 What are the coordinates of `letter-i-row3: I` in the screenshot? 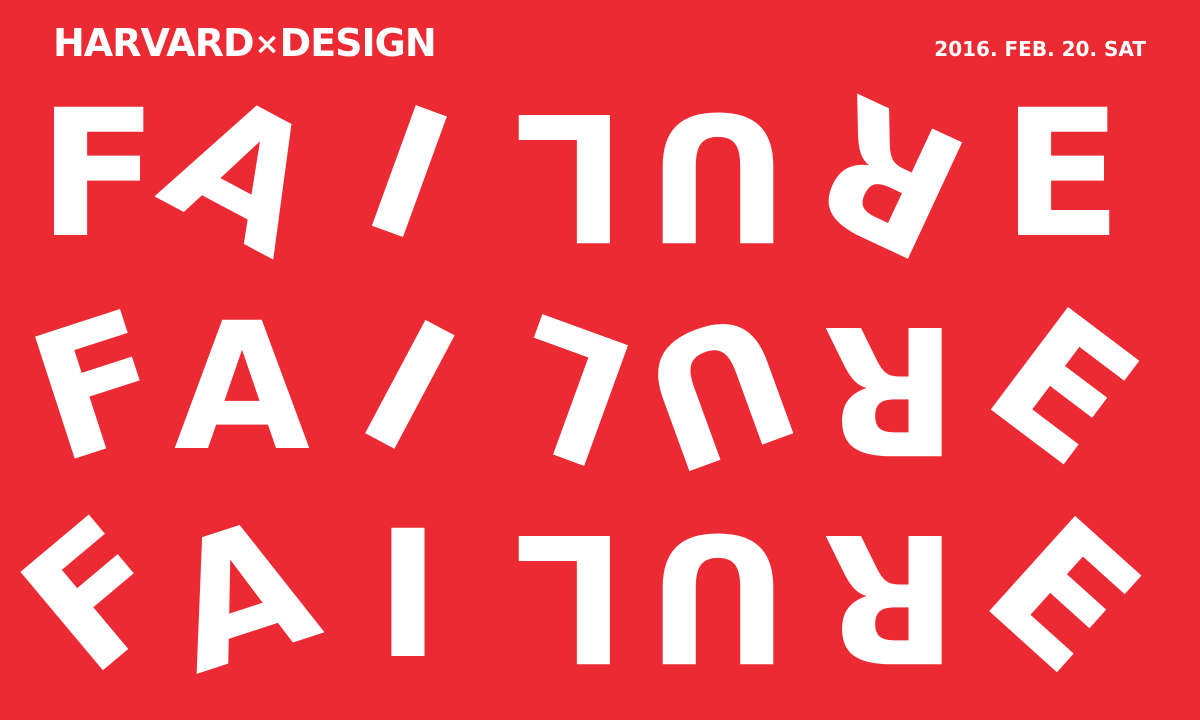 It's located at (408, 595).